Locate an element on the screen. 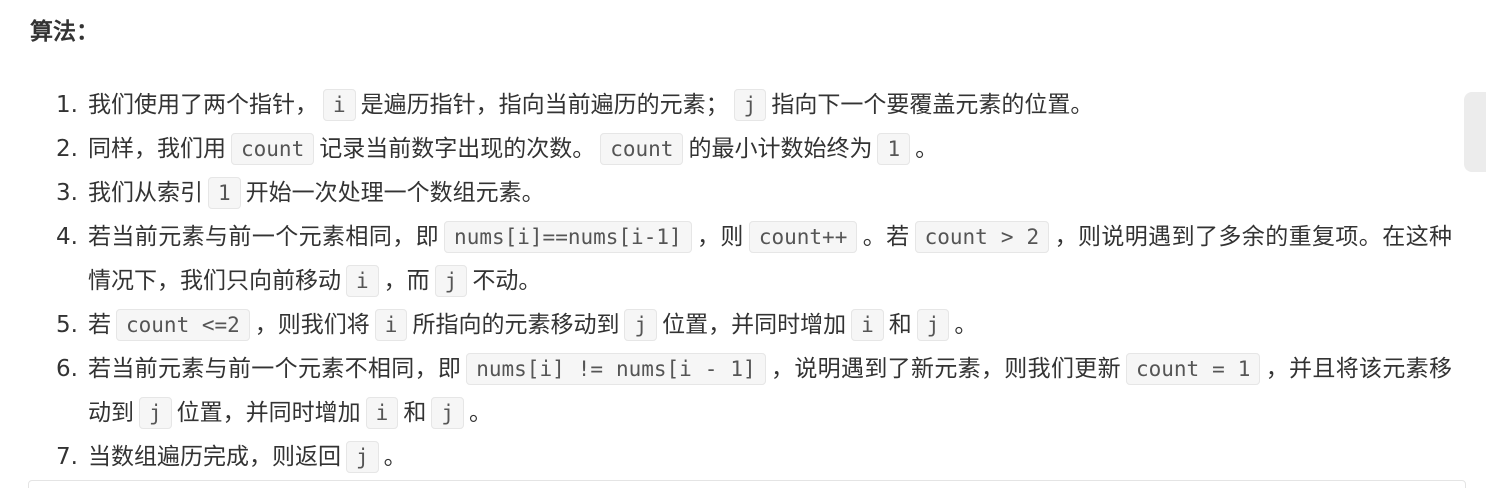 The image size is (1486, 488). step-text: ，而 is located at coordinates (406, 281).